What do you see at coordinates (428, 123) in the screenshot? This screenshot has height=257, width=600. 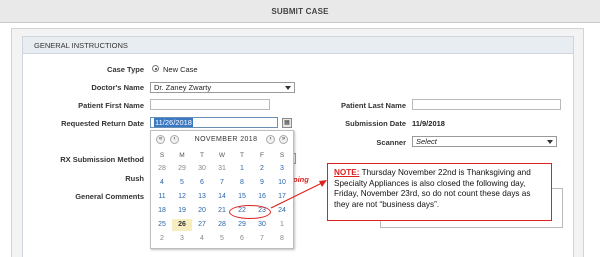 I see `submission-date-value: 11/9/2018` at bounding box center [428, 123].